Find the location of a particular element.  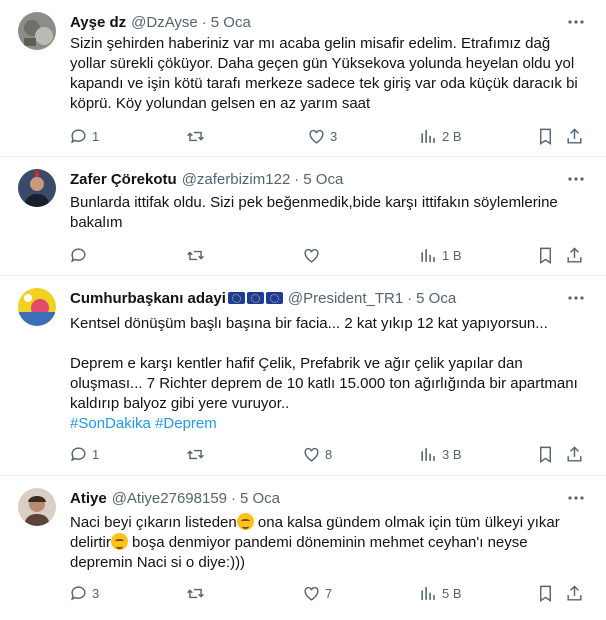

user-handle: @President_TR1 is located at coordinates (345, 298).